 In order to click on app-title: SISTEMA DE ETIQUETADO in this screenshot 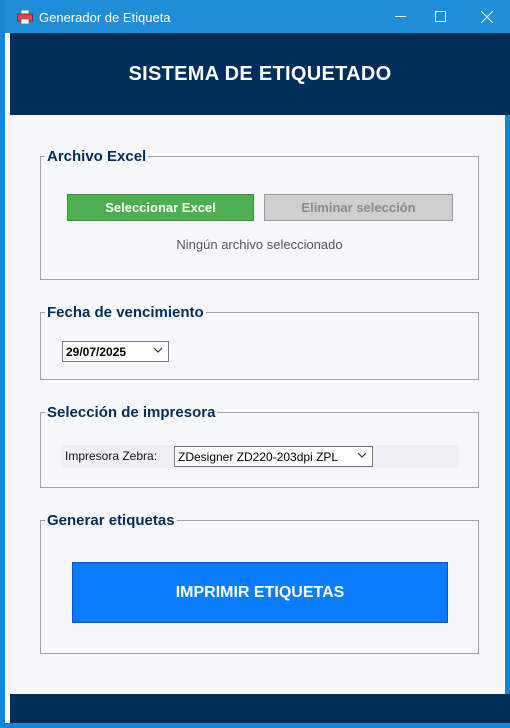, I will do `click(260, 73)`.